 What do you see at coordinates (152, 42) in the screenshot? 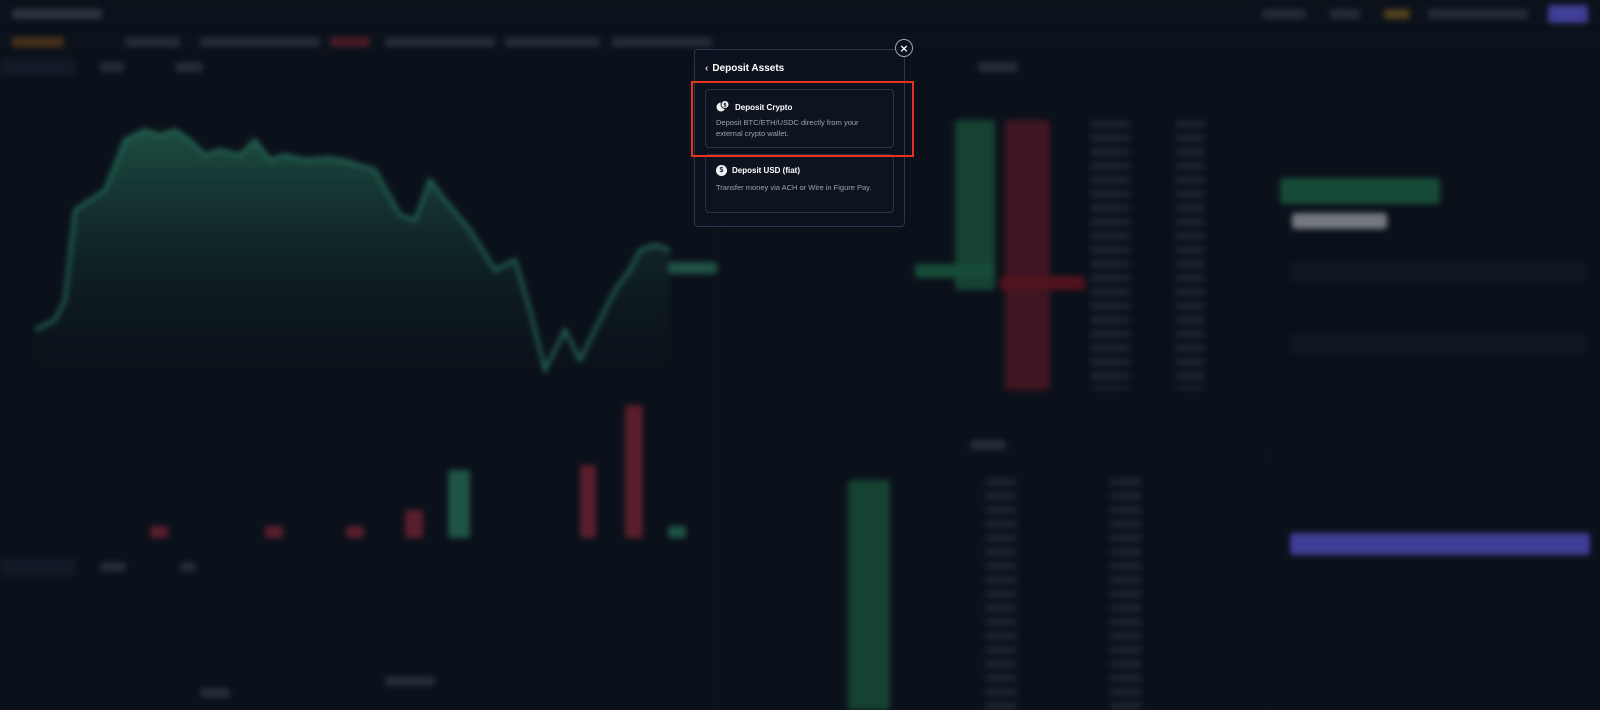
I see `ticker-chip` at bounding box center [152, 42].